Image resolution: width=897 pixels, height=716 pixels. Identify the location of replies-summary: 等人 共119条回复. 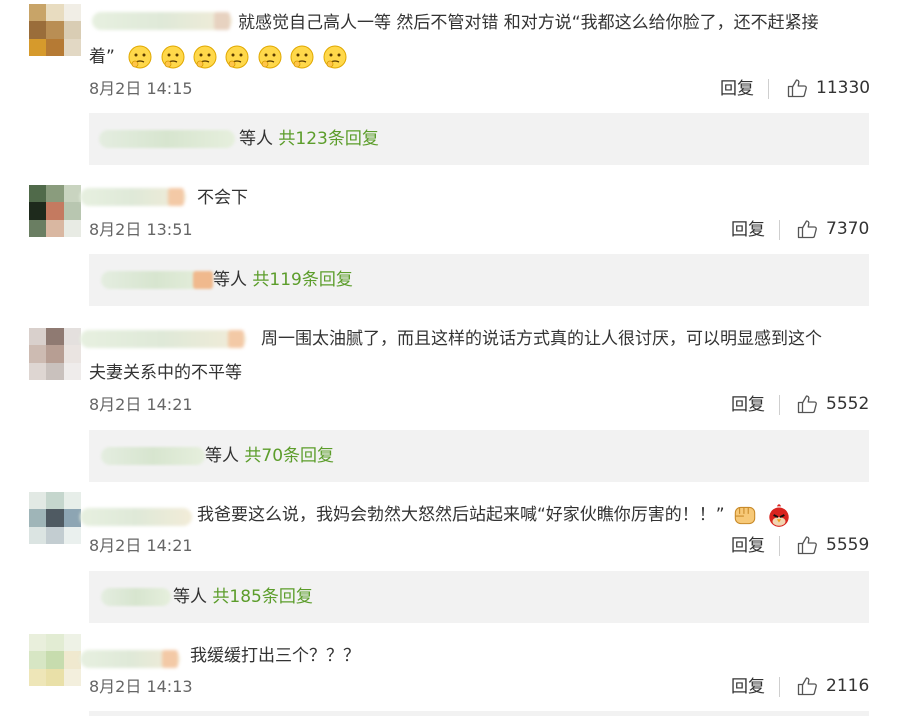
(283, 280).